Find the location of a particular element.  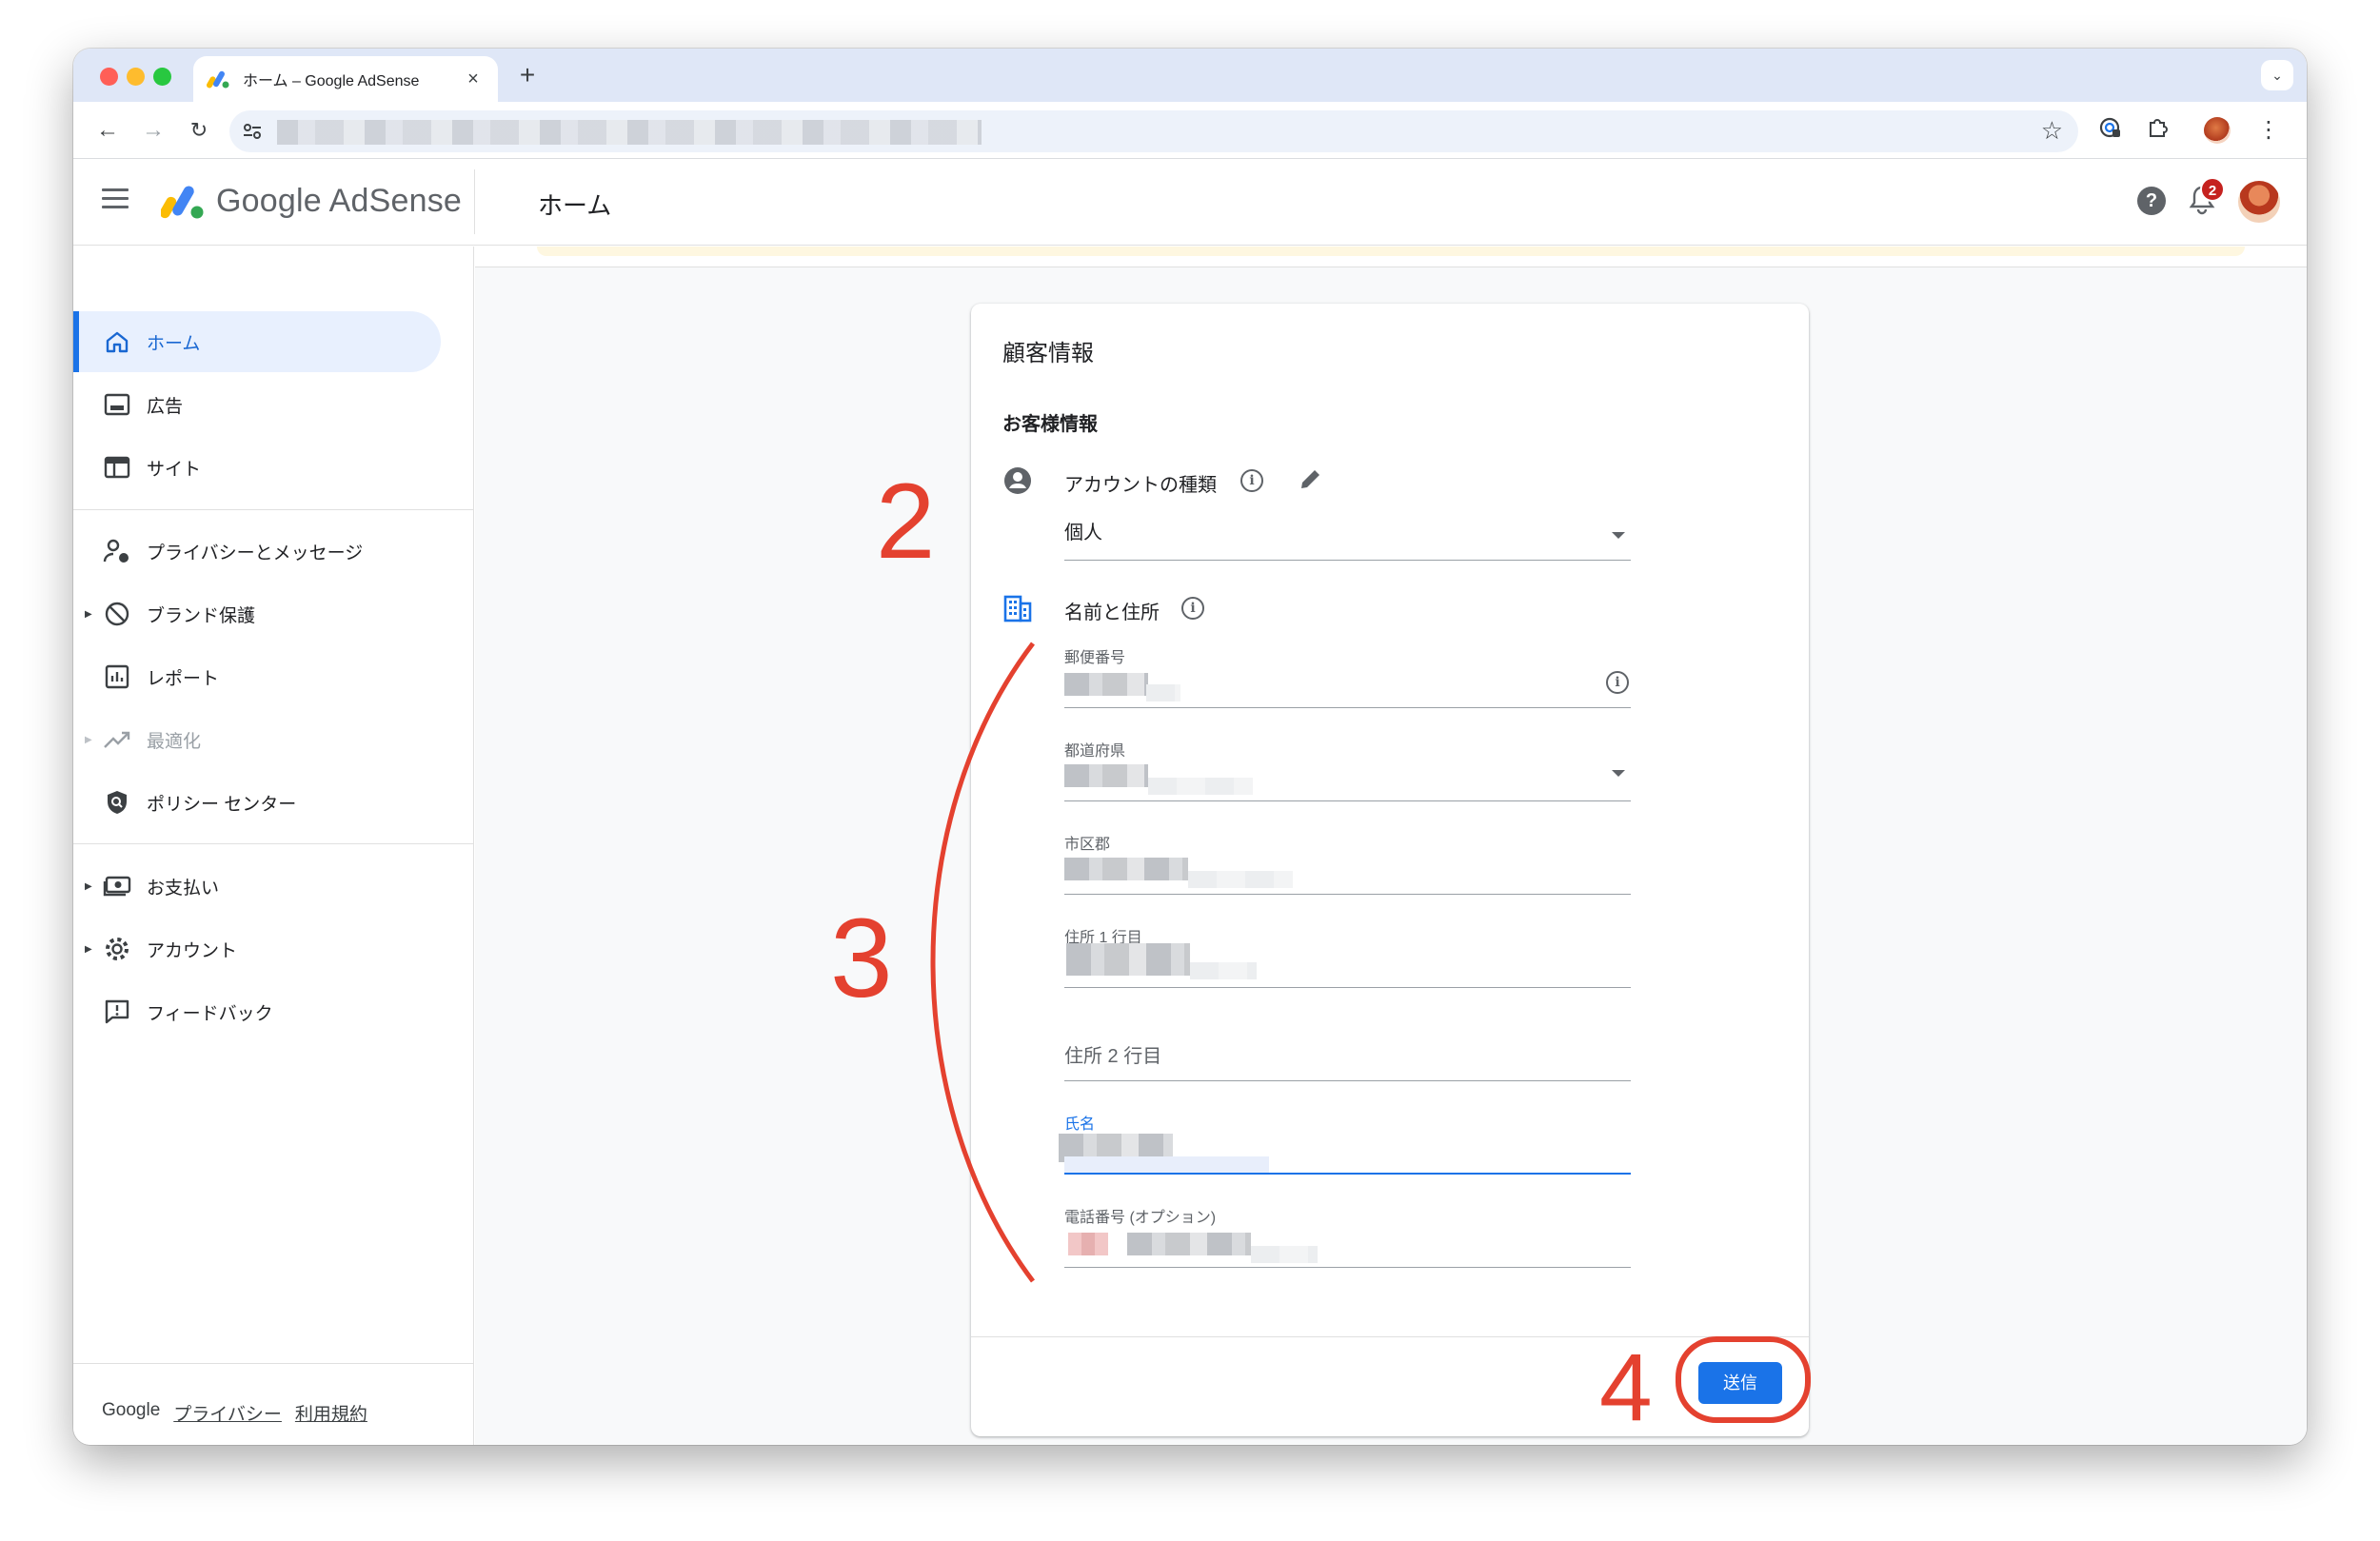

postal-code-field: 郵便番号 i is located at coordinates (1347, 676).